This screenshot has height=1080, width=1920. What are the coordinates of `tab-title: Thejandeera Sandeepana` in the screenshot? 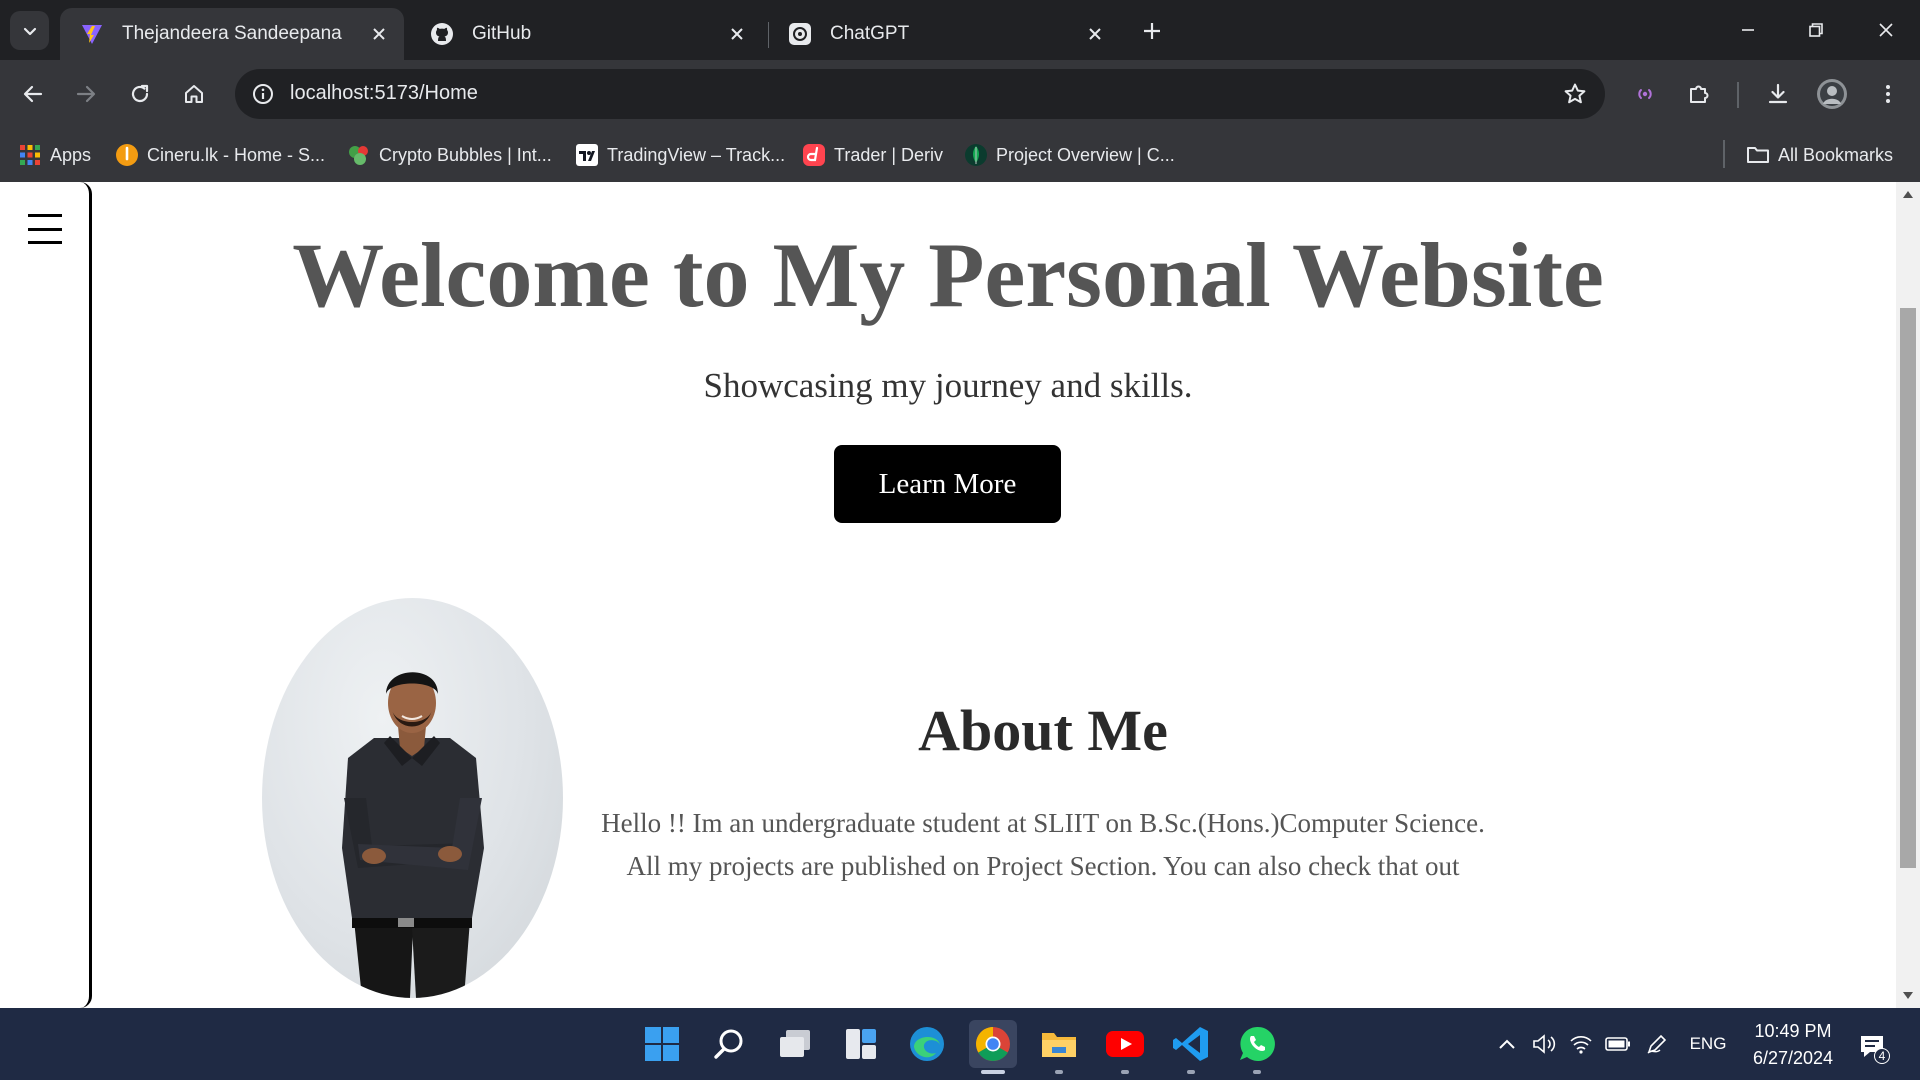 It's located at (232, 33).